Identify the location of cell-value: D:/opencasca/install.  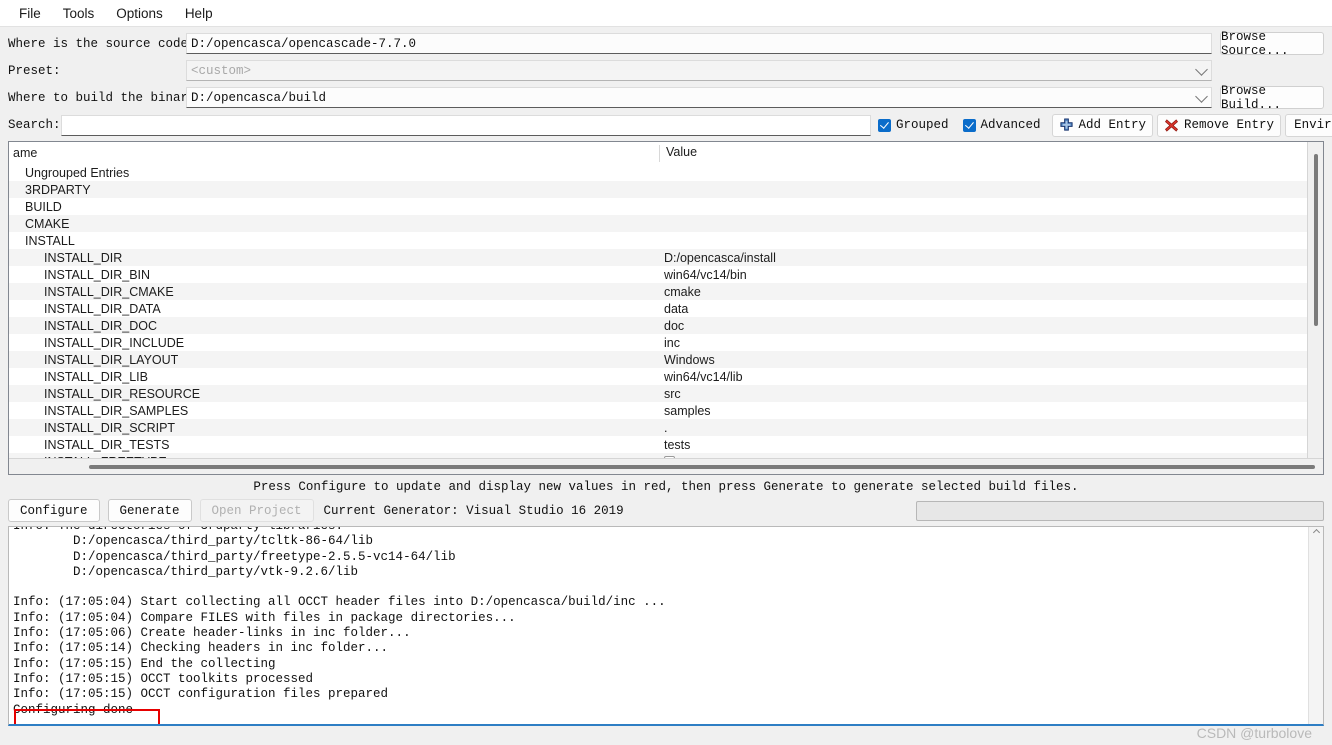
(983, 258).